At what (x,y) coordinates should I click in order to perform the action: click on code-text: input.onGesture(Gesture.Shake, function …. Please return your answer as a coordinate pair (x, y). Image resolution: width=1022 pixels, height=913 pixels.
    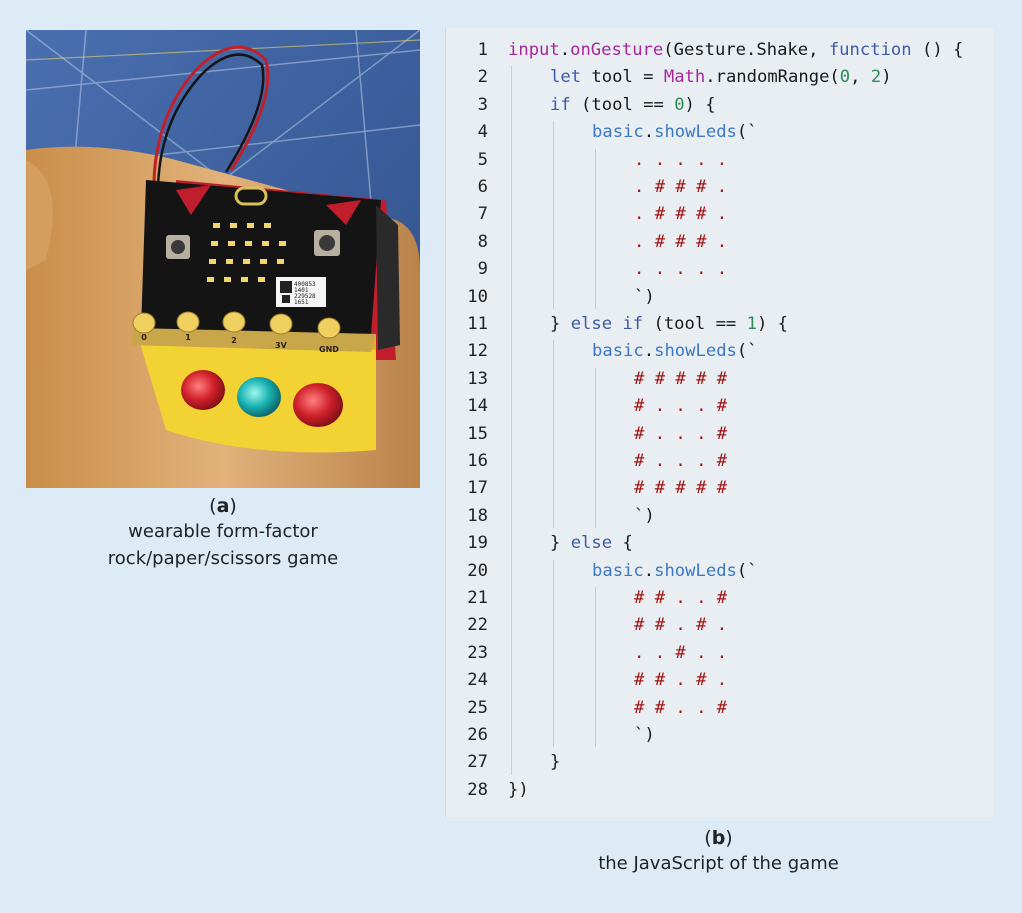
    Looking at the image, I should click on (735, 50).